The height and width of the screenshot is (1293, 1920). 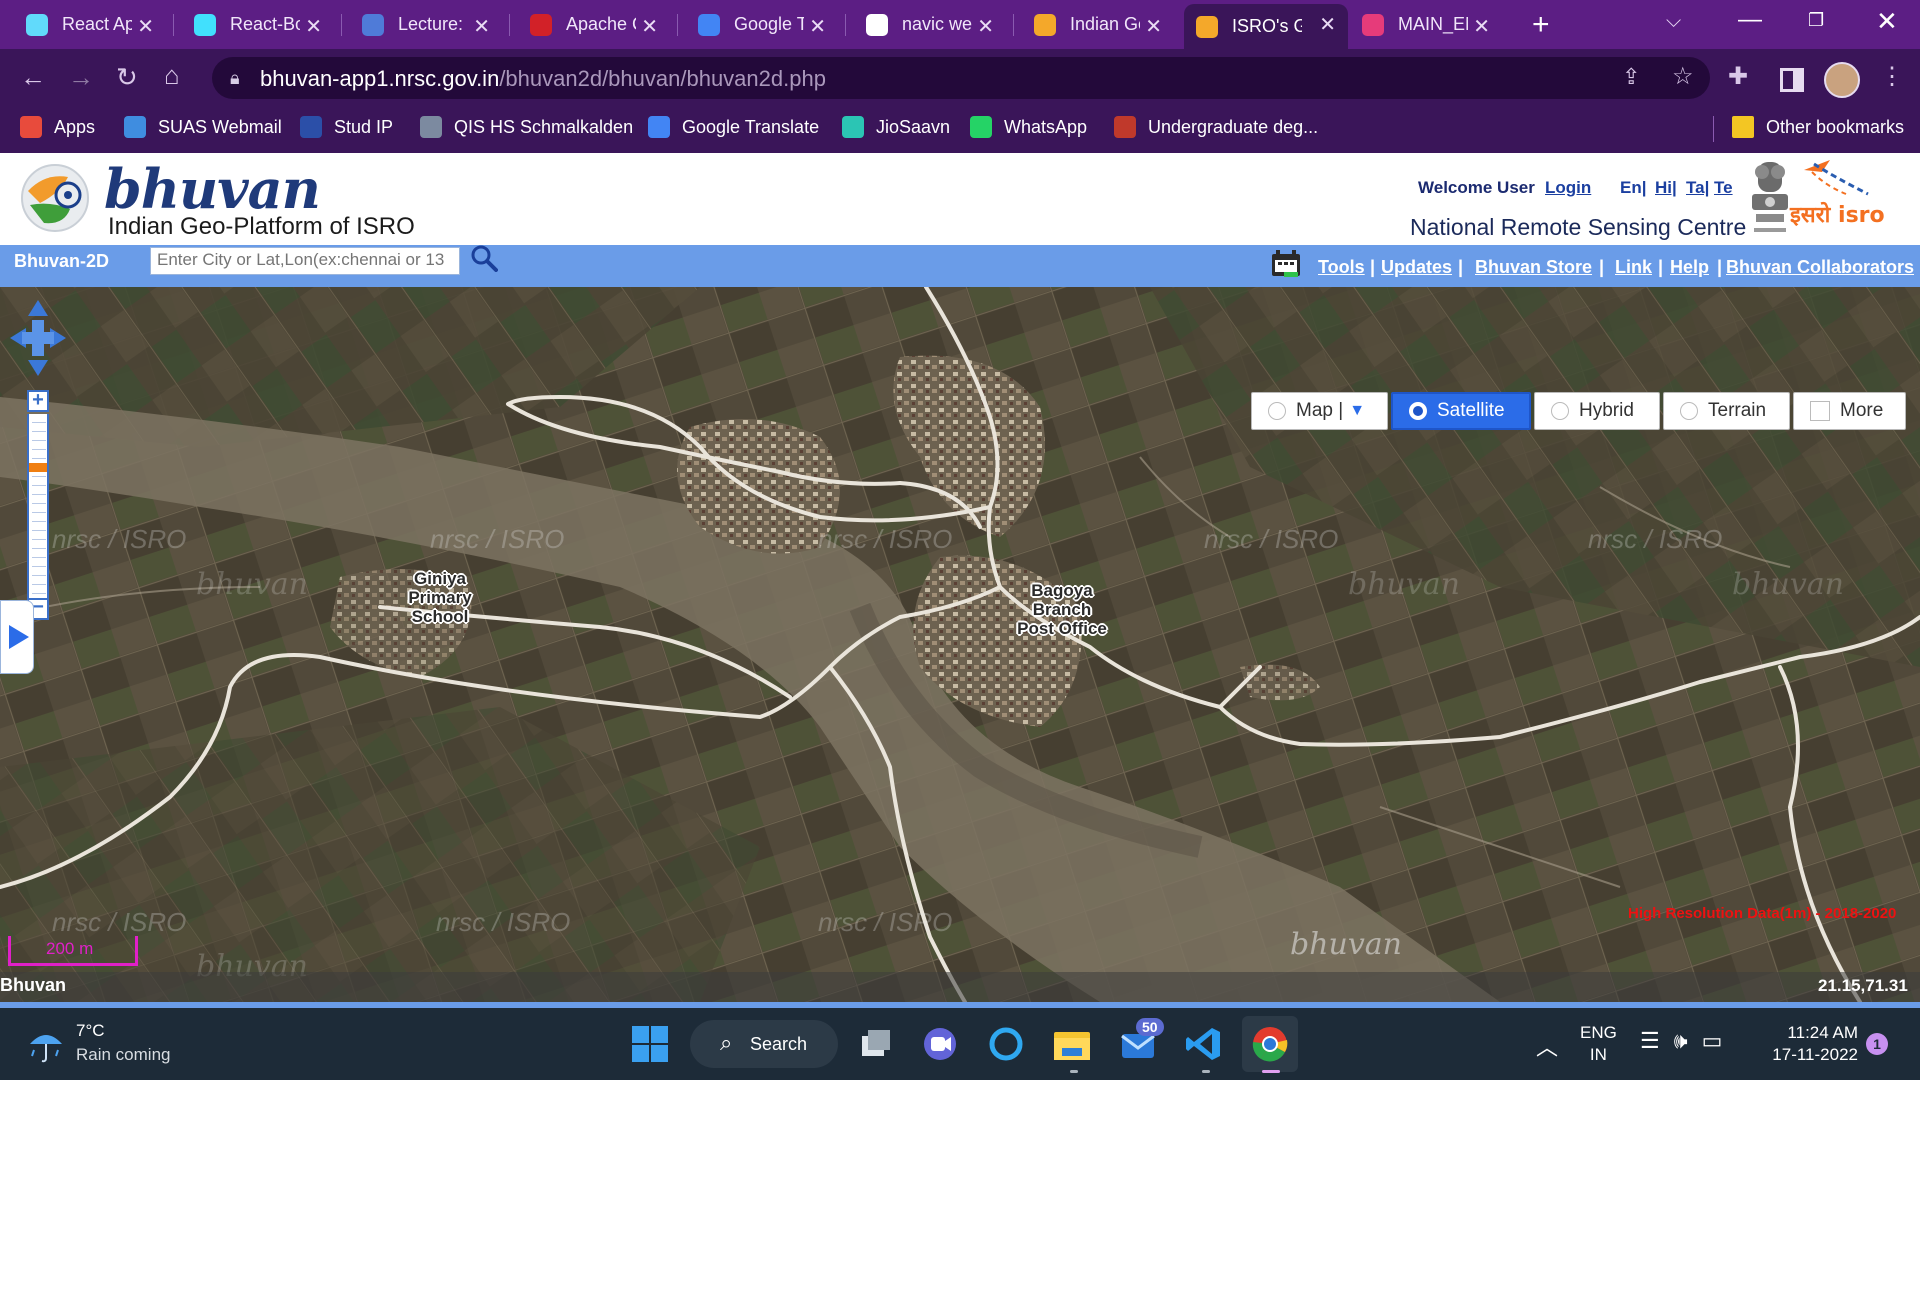 What do you see at coordinates (1689, 411) in the screenshot?
I see `terrain-radio` at bounding box center [1689, 411].